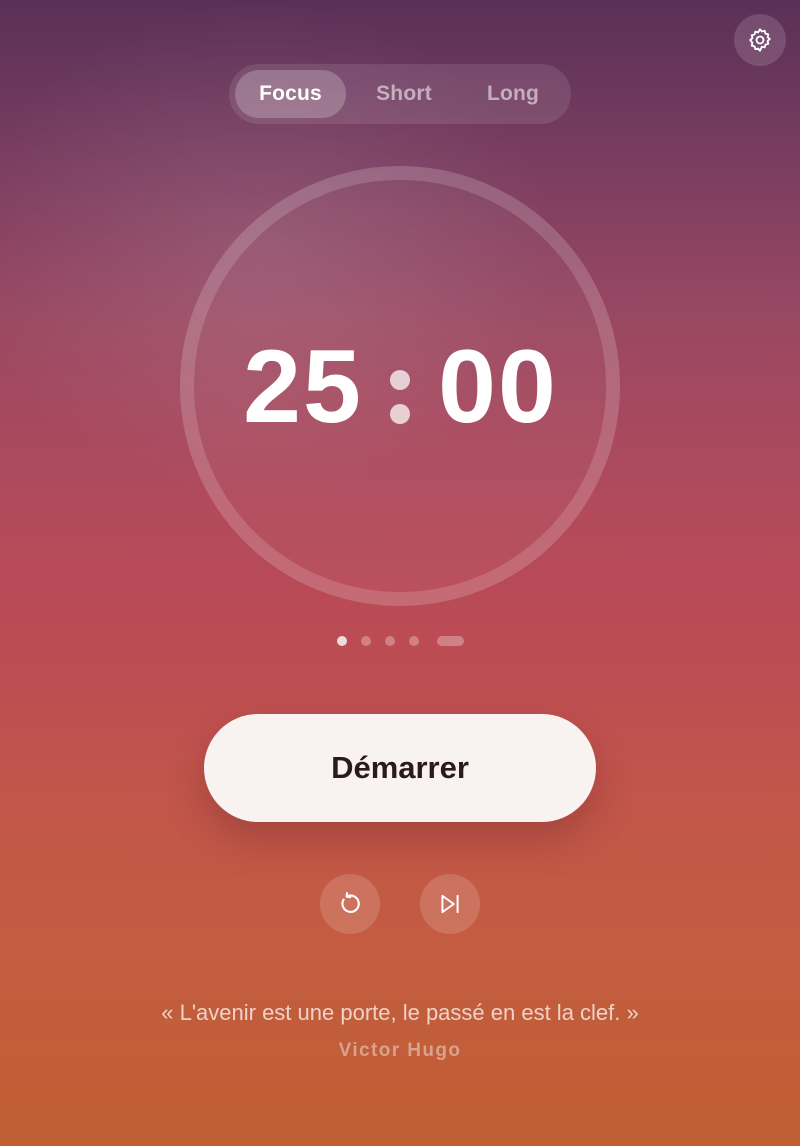  I want to click on tab-short: Short, so click(404, 94).